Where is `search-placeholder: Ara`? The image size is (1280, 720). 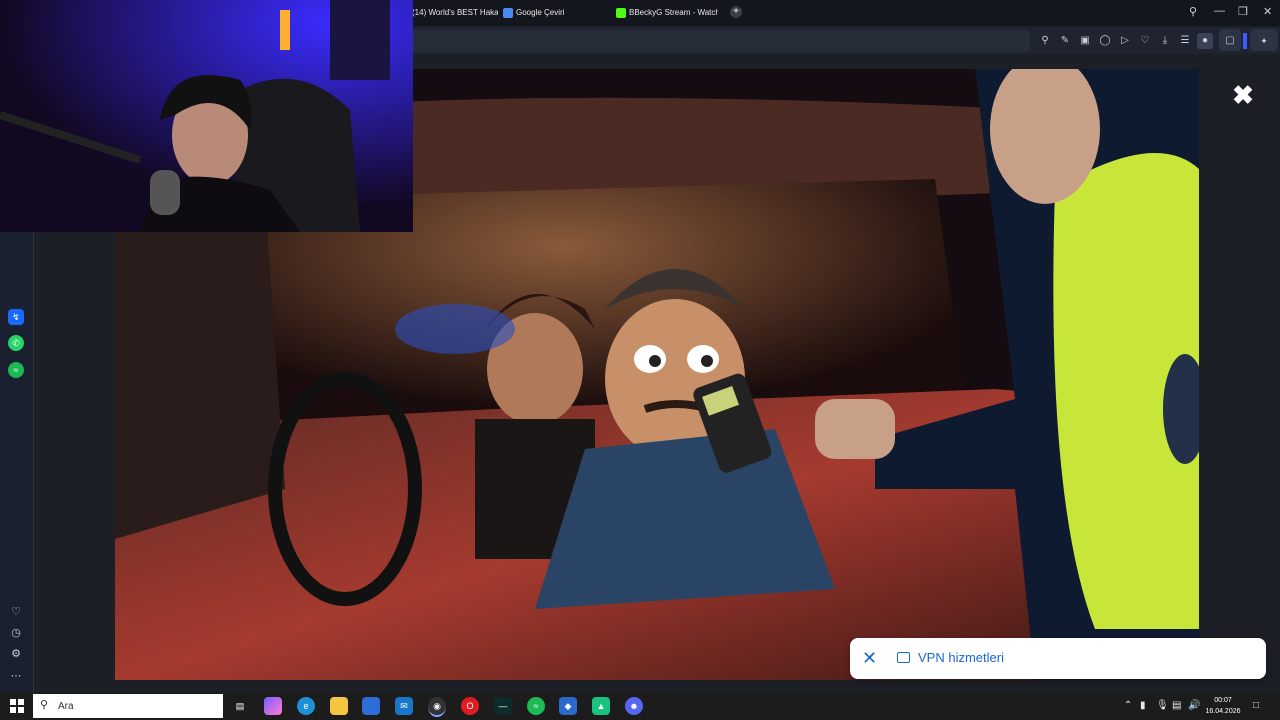 search-placeholder: Ara is located at coordinates (66, 706).